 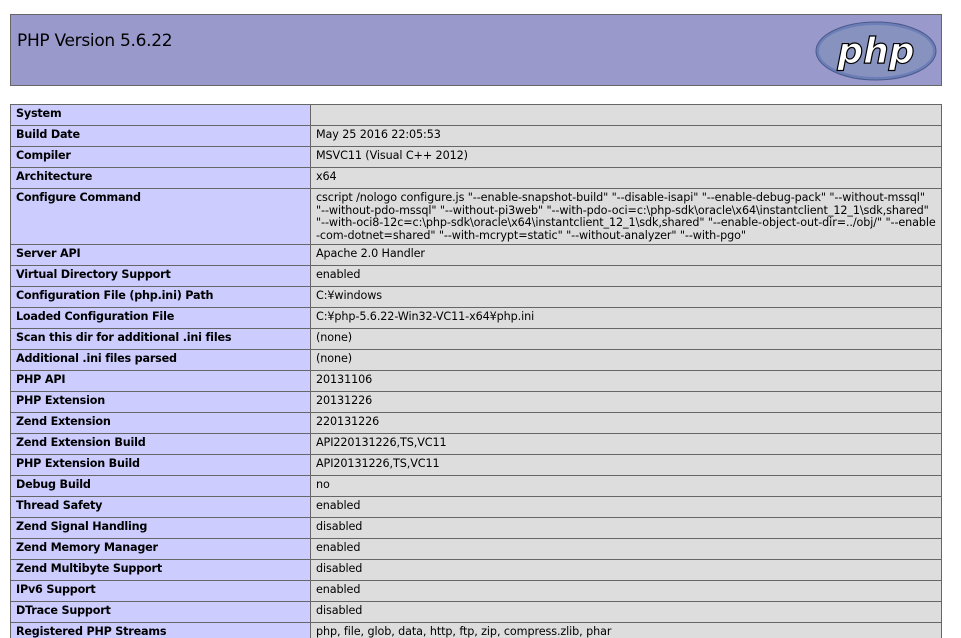 I want to click on info-value: Apache 2.0 Handler, so click(x=626, y=255).